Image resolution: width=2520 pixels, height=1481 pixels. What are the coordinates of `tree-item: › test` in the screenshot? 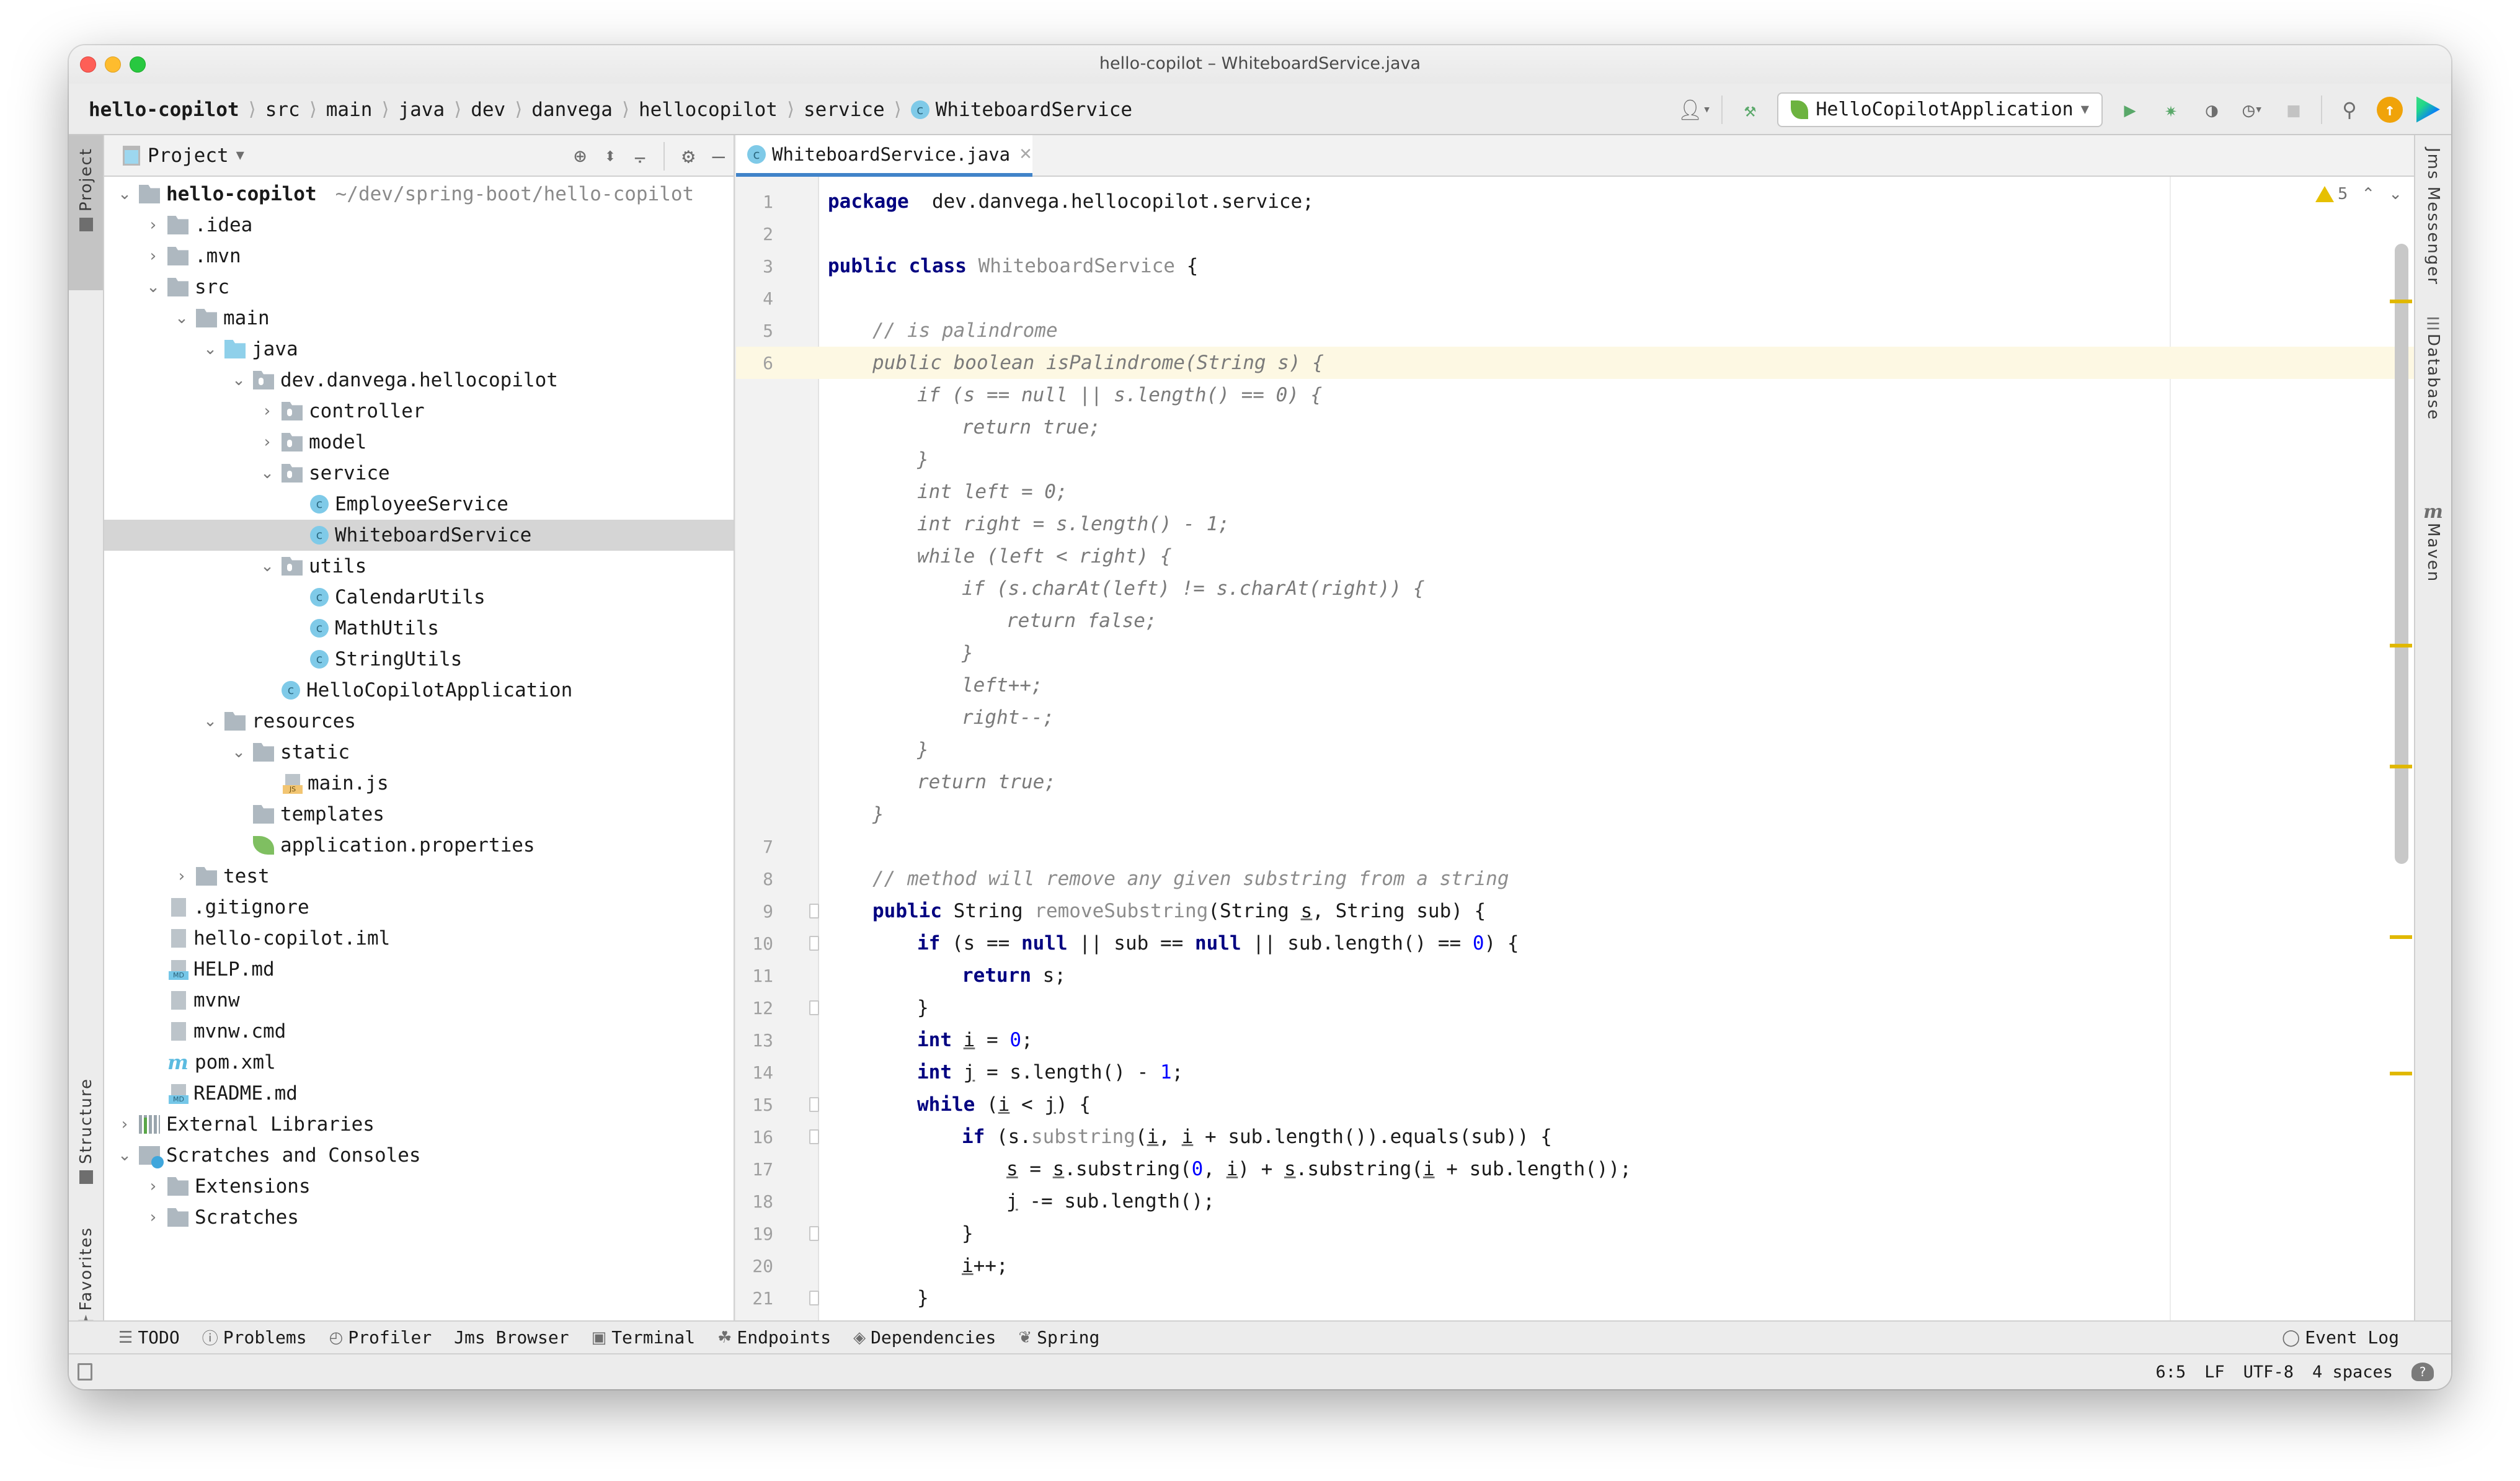 It's located at (419, 876).